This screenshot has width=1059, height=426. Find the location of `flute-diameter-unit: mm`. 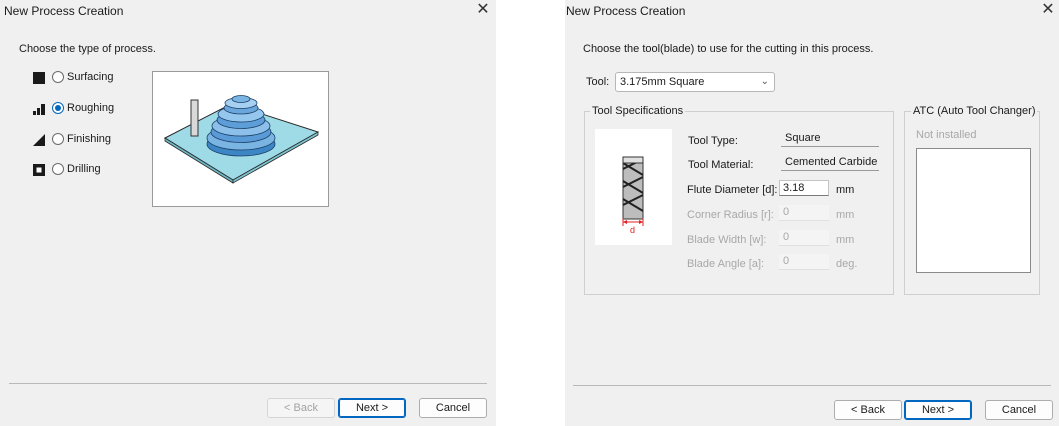

flute-diameter-unit: mm is located at coordinates (845, 190).